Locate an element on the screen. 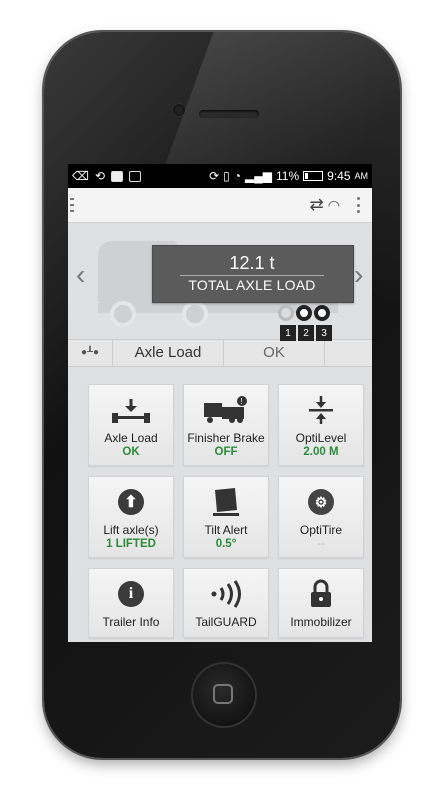  info-icon: i is located at coordinates (131, 594).